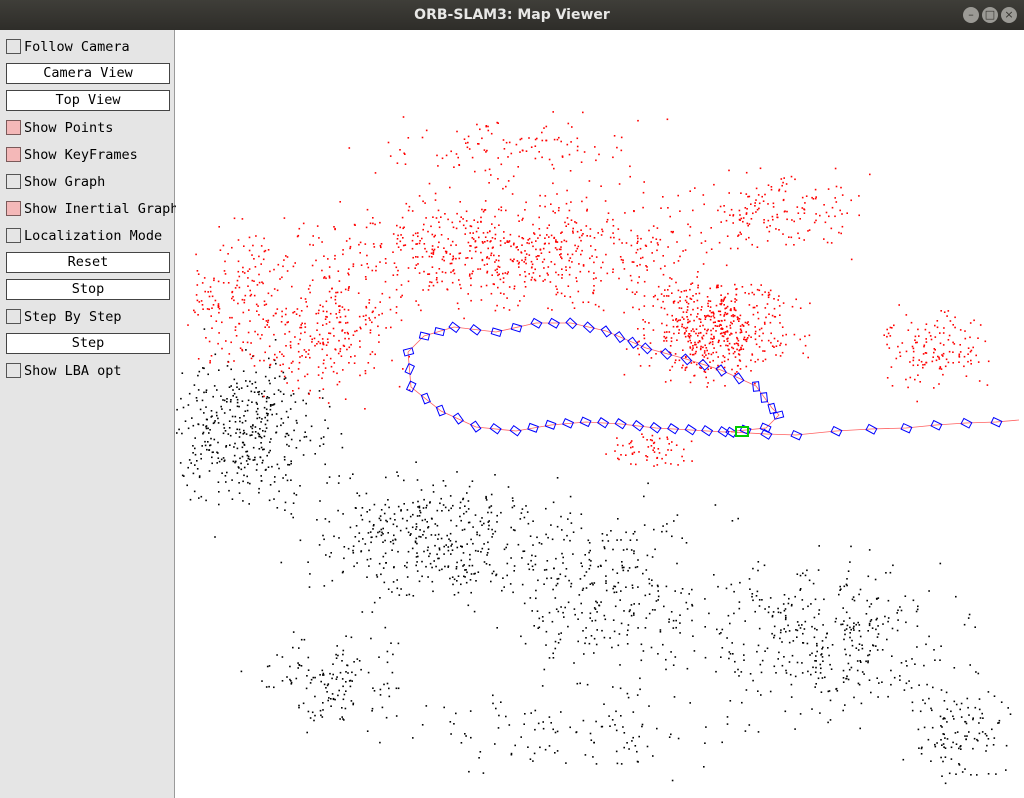  I want to click on camera-view-button: Camera View, so click(88, 73).